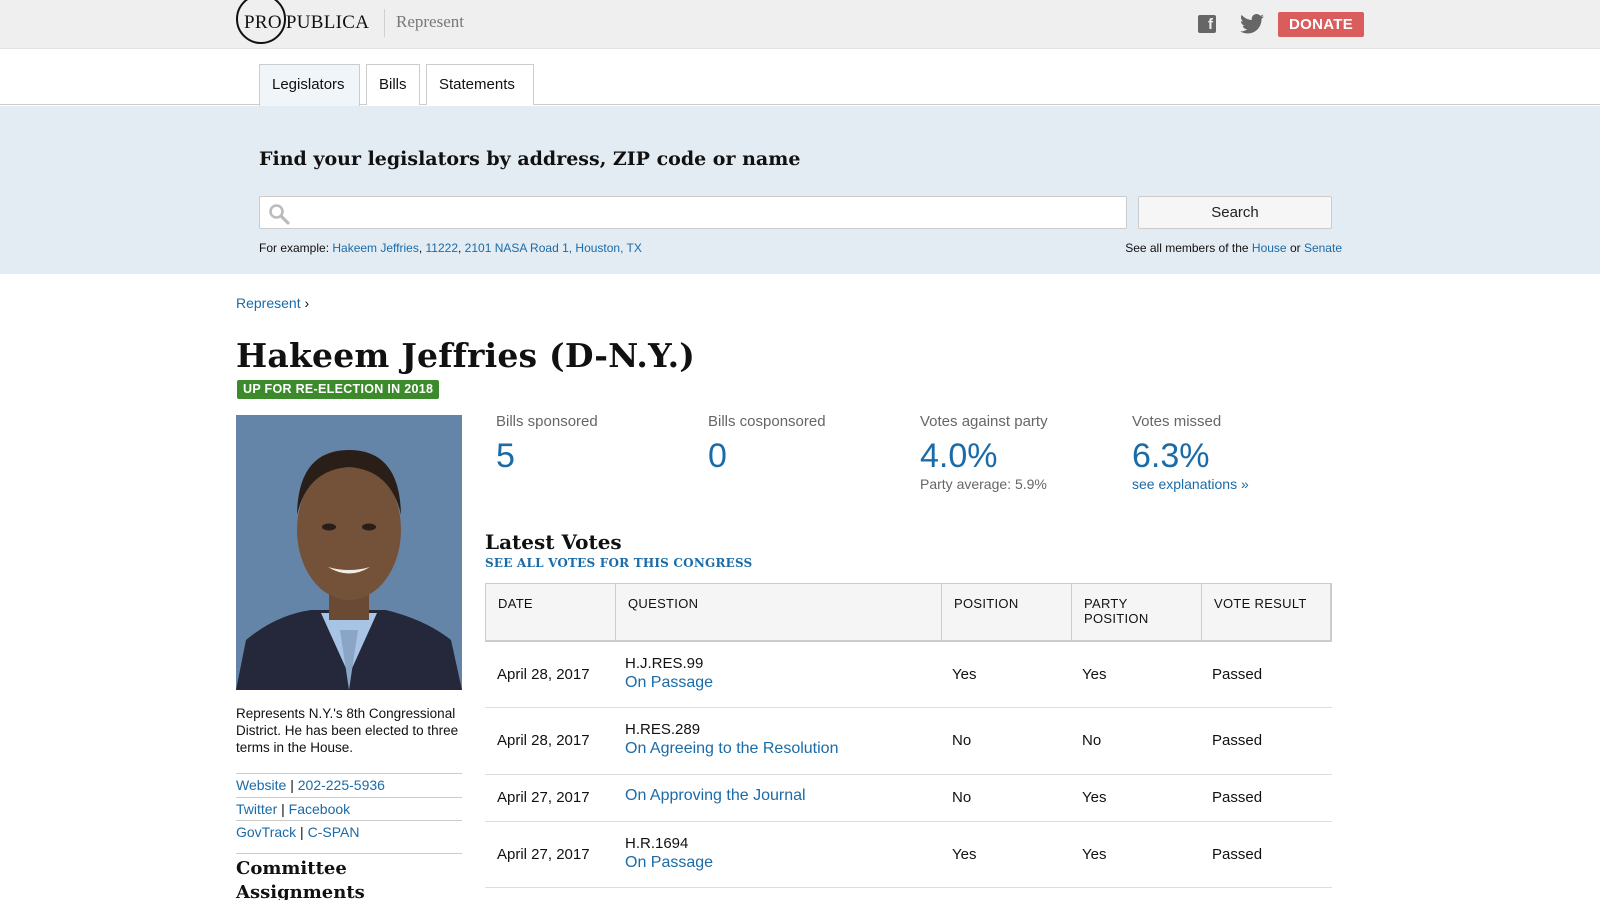 This screenshot has width=1600, height=900. What do you see at coordinates (1323, 248) in the screenshot?
I see `senate-link: Senate` at bounding box center [1323, 248].